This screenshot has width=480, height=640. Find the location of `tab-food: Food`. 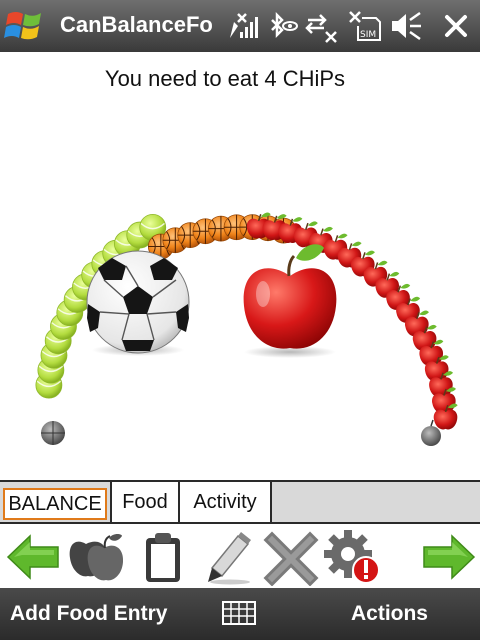

tab-food: Food is located at coordinates (145, 502).